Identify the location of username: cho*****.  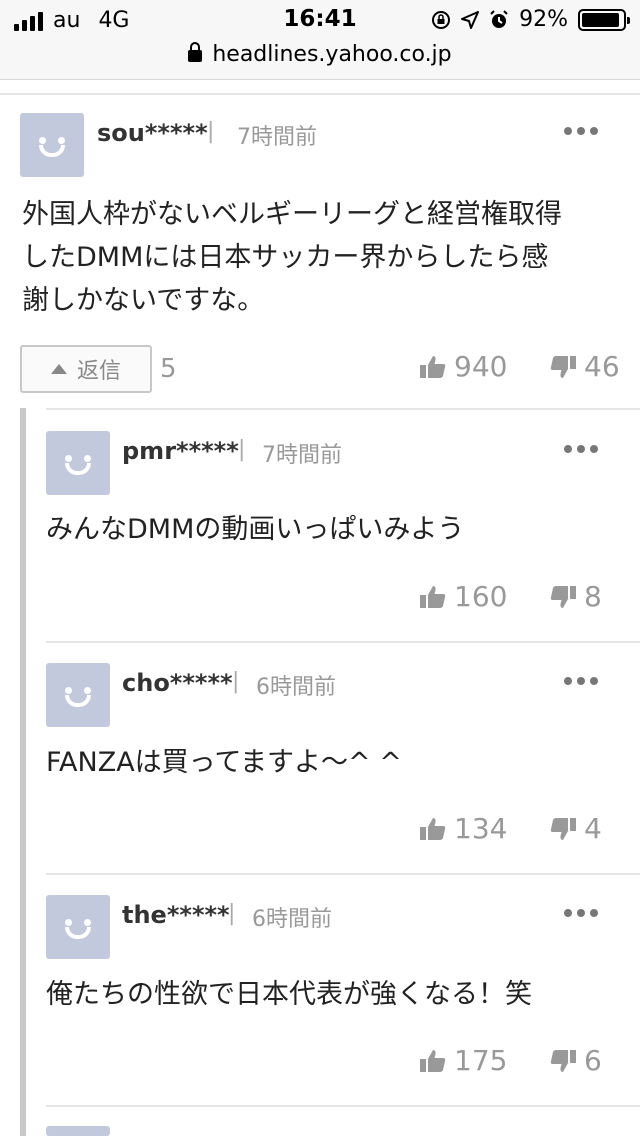
(177, 683).